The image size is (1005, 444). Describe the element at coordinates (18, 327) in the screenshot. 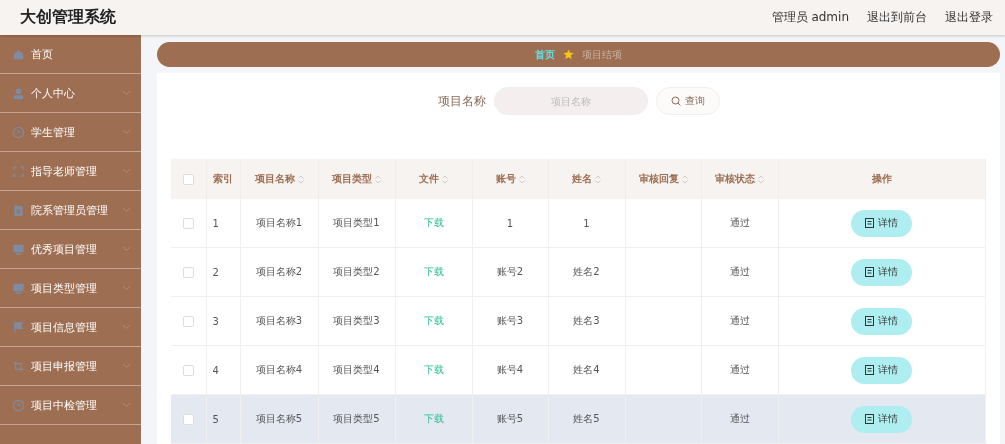

I see `flag-icon` at that location.